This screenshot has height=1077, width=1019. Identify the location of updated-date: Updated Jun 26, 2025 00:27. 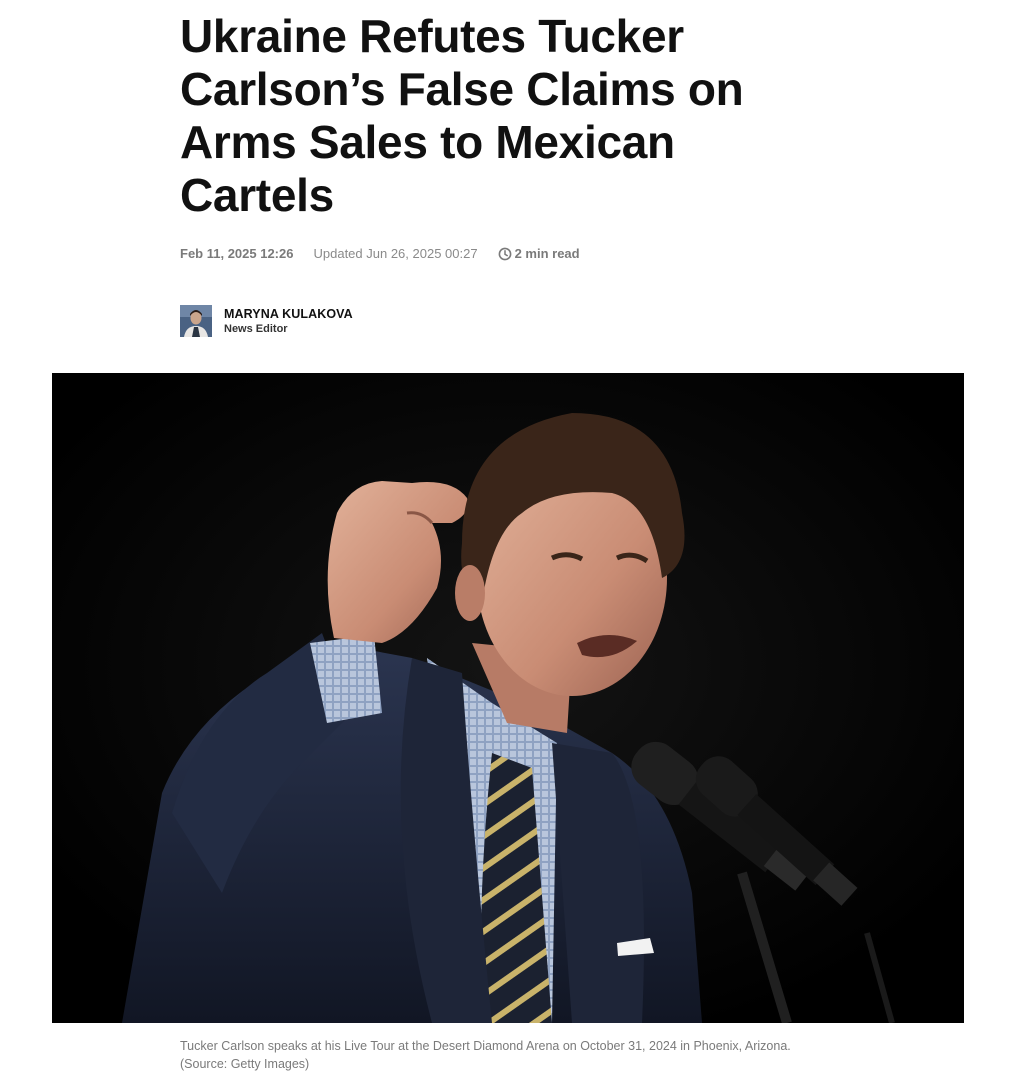
(395, 253).